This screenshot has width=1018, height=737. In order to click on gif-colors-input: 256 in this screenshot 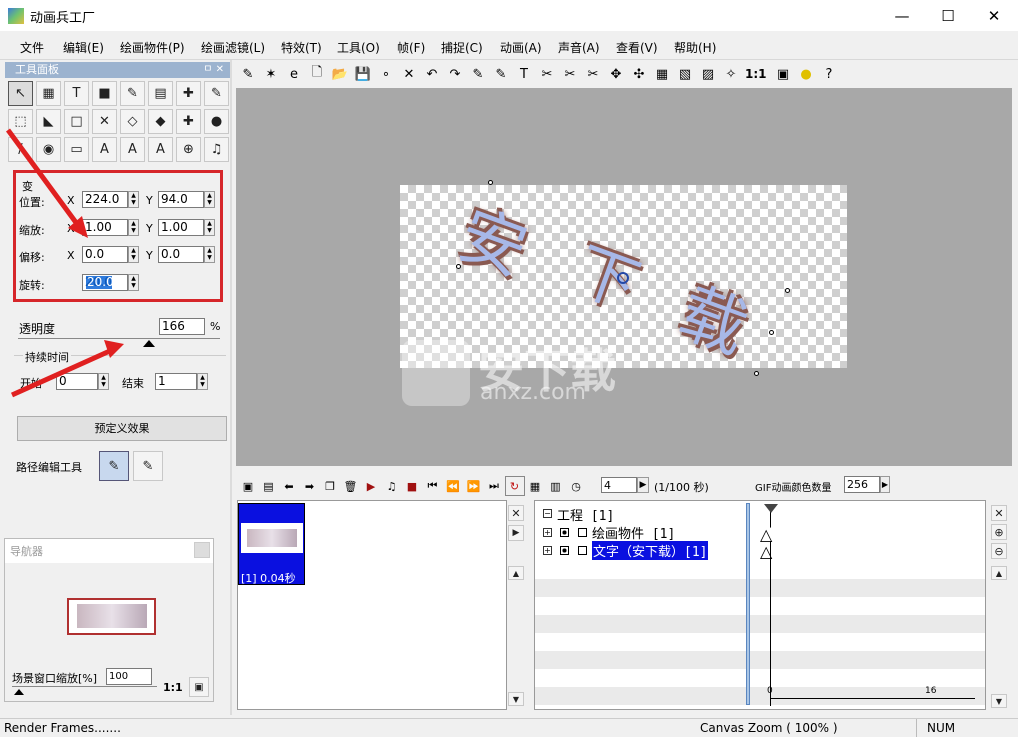, I will do `click(862, 484)`.